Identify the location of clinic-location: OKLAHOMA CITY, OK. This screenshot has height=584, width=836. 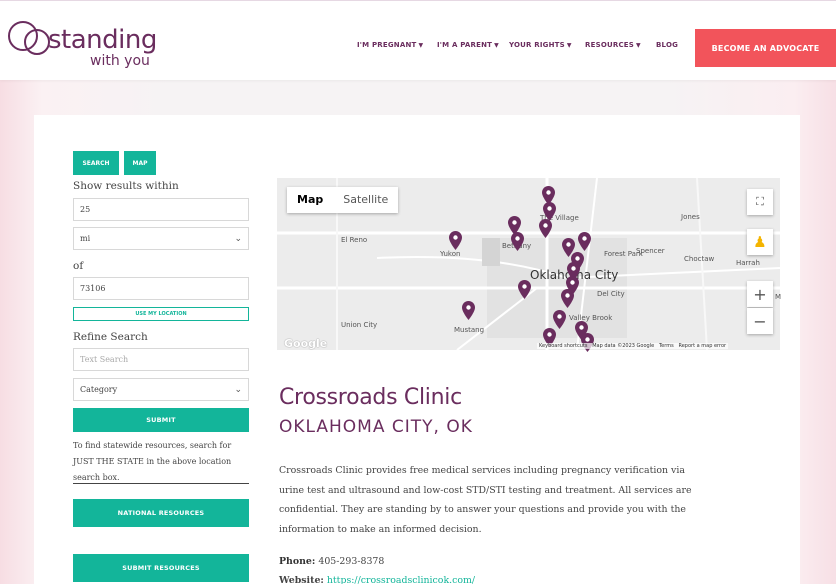
(376, 427).